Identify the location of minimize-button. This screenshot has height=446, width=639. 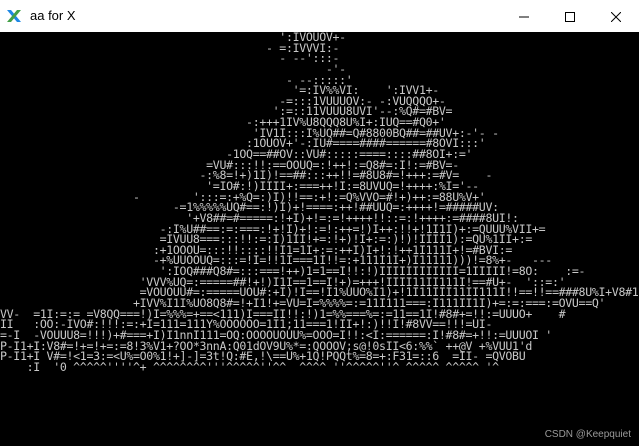
(524, 16).